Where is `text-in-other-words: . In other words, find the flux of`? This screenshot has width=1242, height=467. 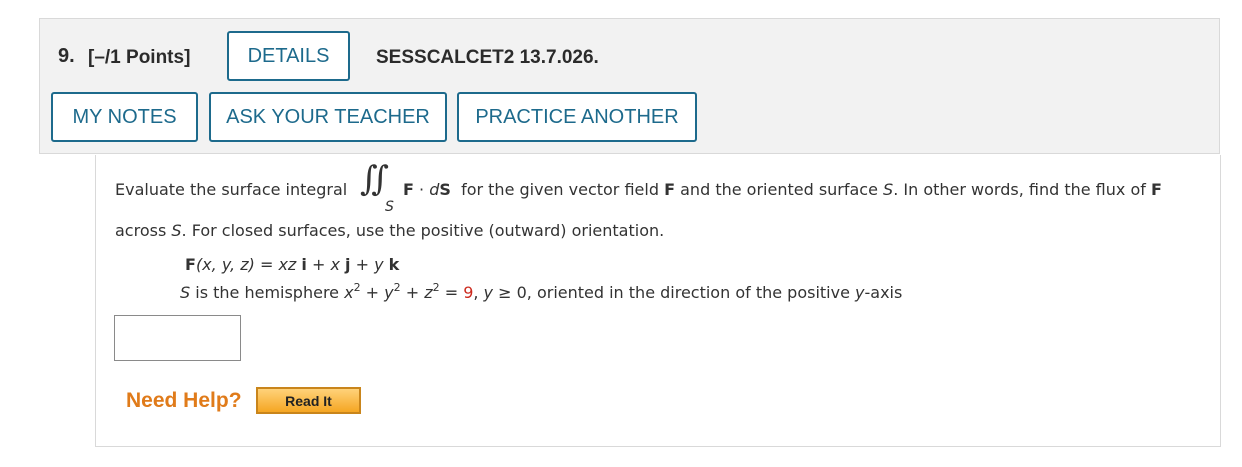 text-in-other-words: . In other words, find the flux of is located at coordinates (1019, 189).